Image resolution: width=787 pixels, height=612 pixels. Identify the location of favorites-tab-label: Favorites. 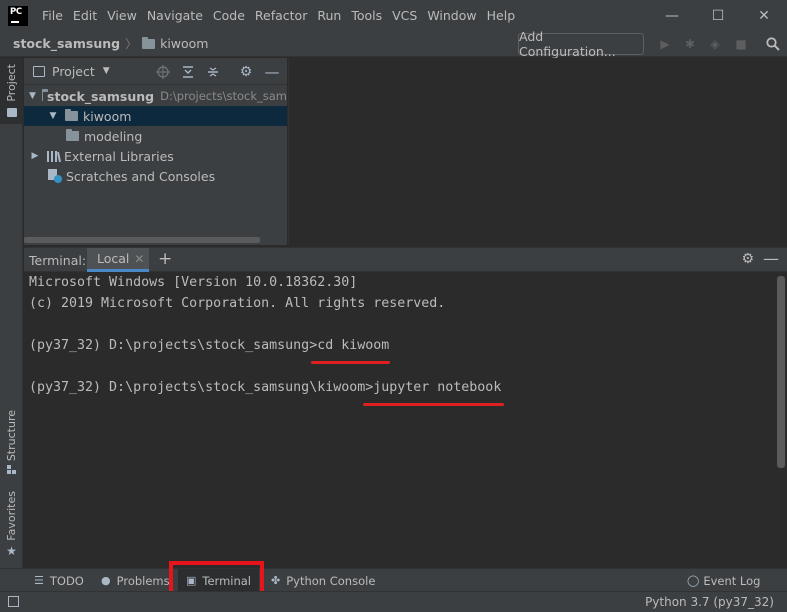
(11, 516).